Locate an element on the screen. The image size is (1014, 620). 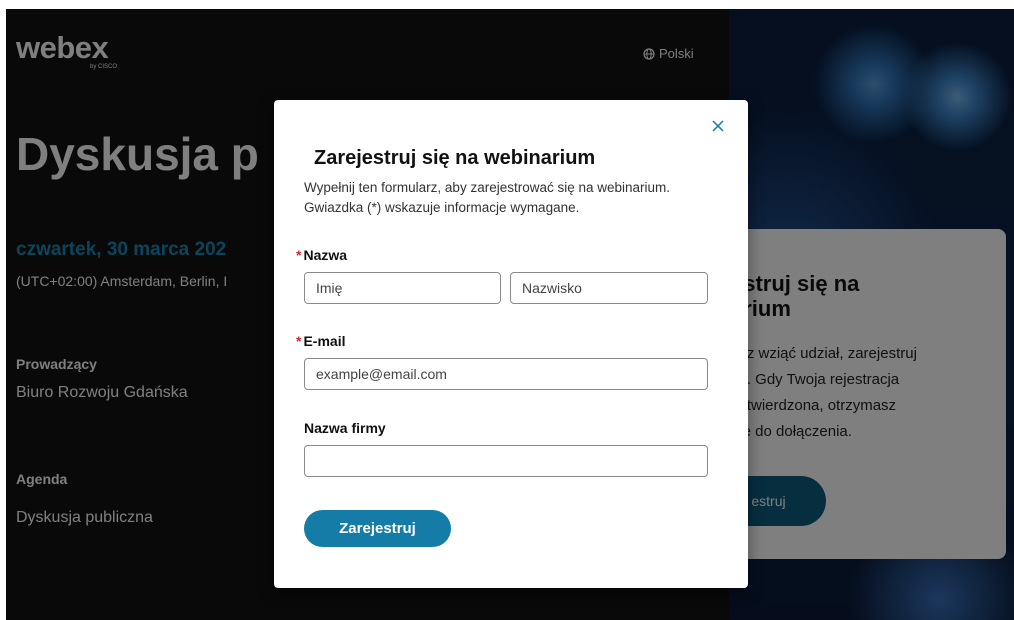
company-input is located at coordinates (506, 461).